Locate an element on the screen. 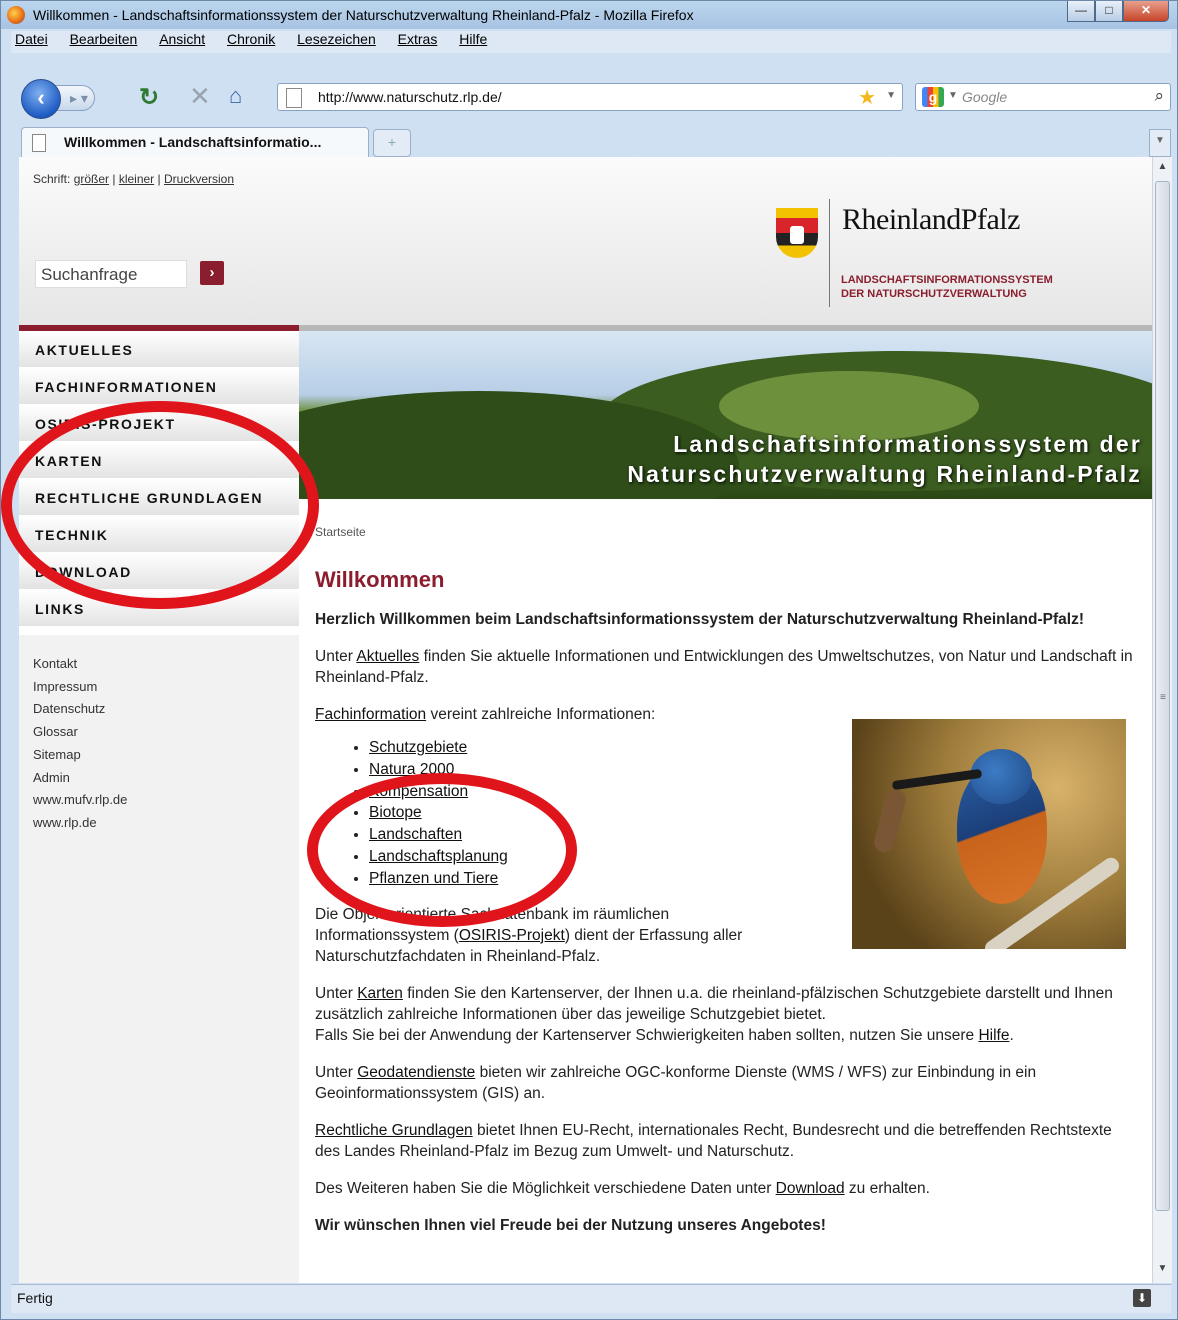 This screenshot has height=1320, width=1178. menu-chronik: Chronik is located at coordinates (249, 39).